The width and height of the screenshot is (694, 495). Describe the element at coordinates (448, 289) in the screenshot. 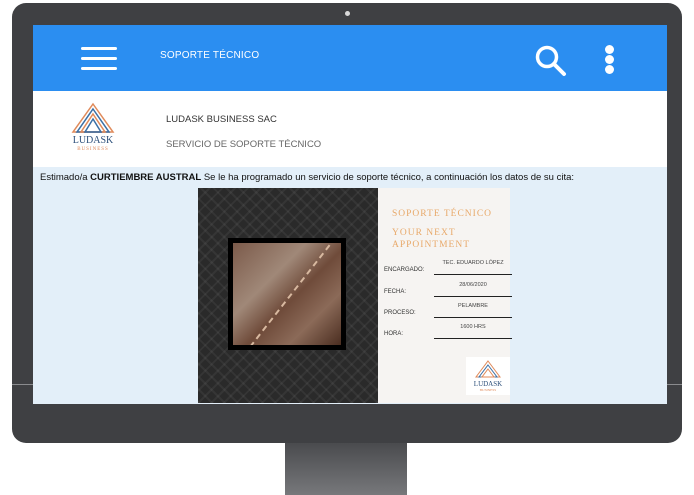

I see `field-fecha: FECHA: 28/06/2020` at that location.